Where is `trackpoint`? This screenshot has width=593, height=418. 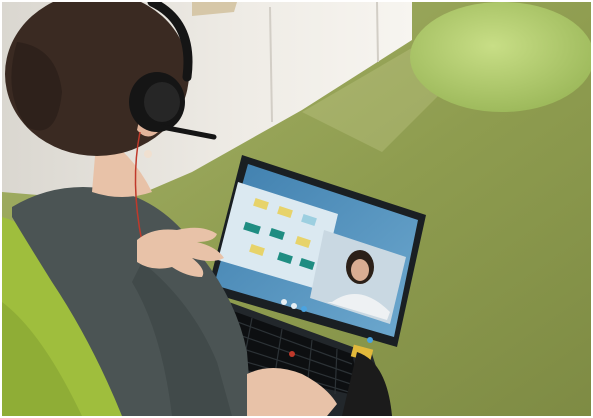 trackpoint is located at coordinates (292, 354).